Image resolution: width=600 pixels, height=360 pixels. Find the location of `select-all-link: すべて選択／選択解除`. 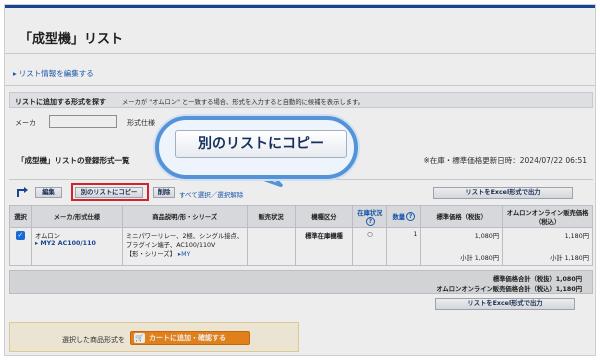

select-all-link: すべて選択／選択解除 is located at coordinates (211, 194).